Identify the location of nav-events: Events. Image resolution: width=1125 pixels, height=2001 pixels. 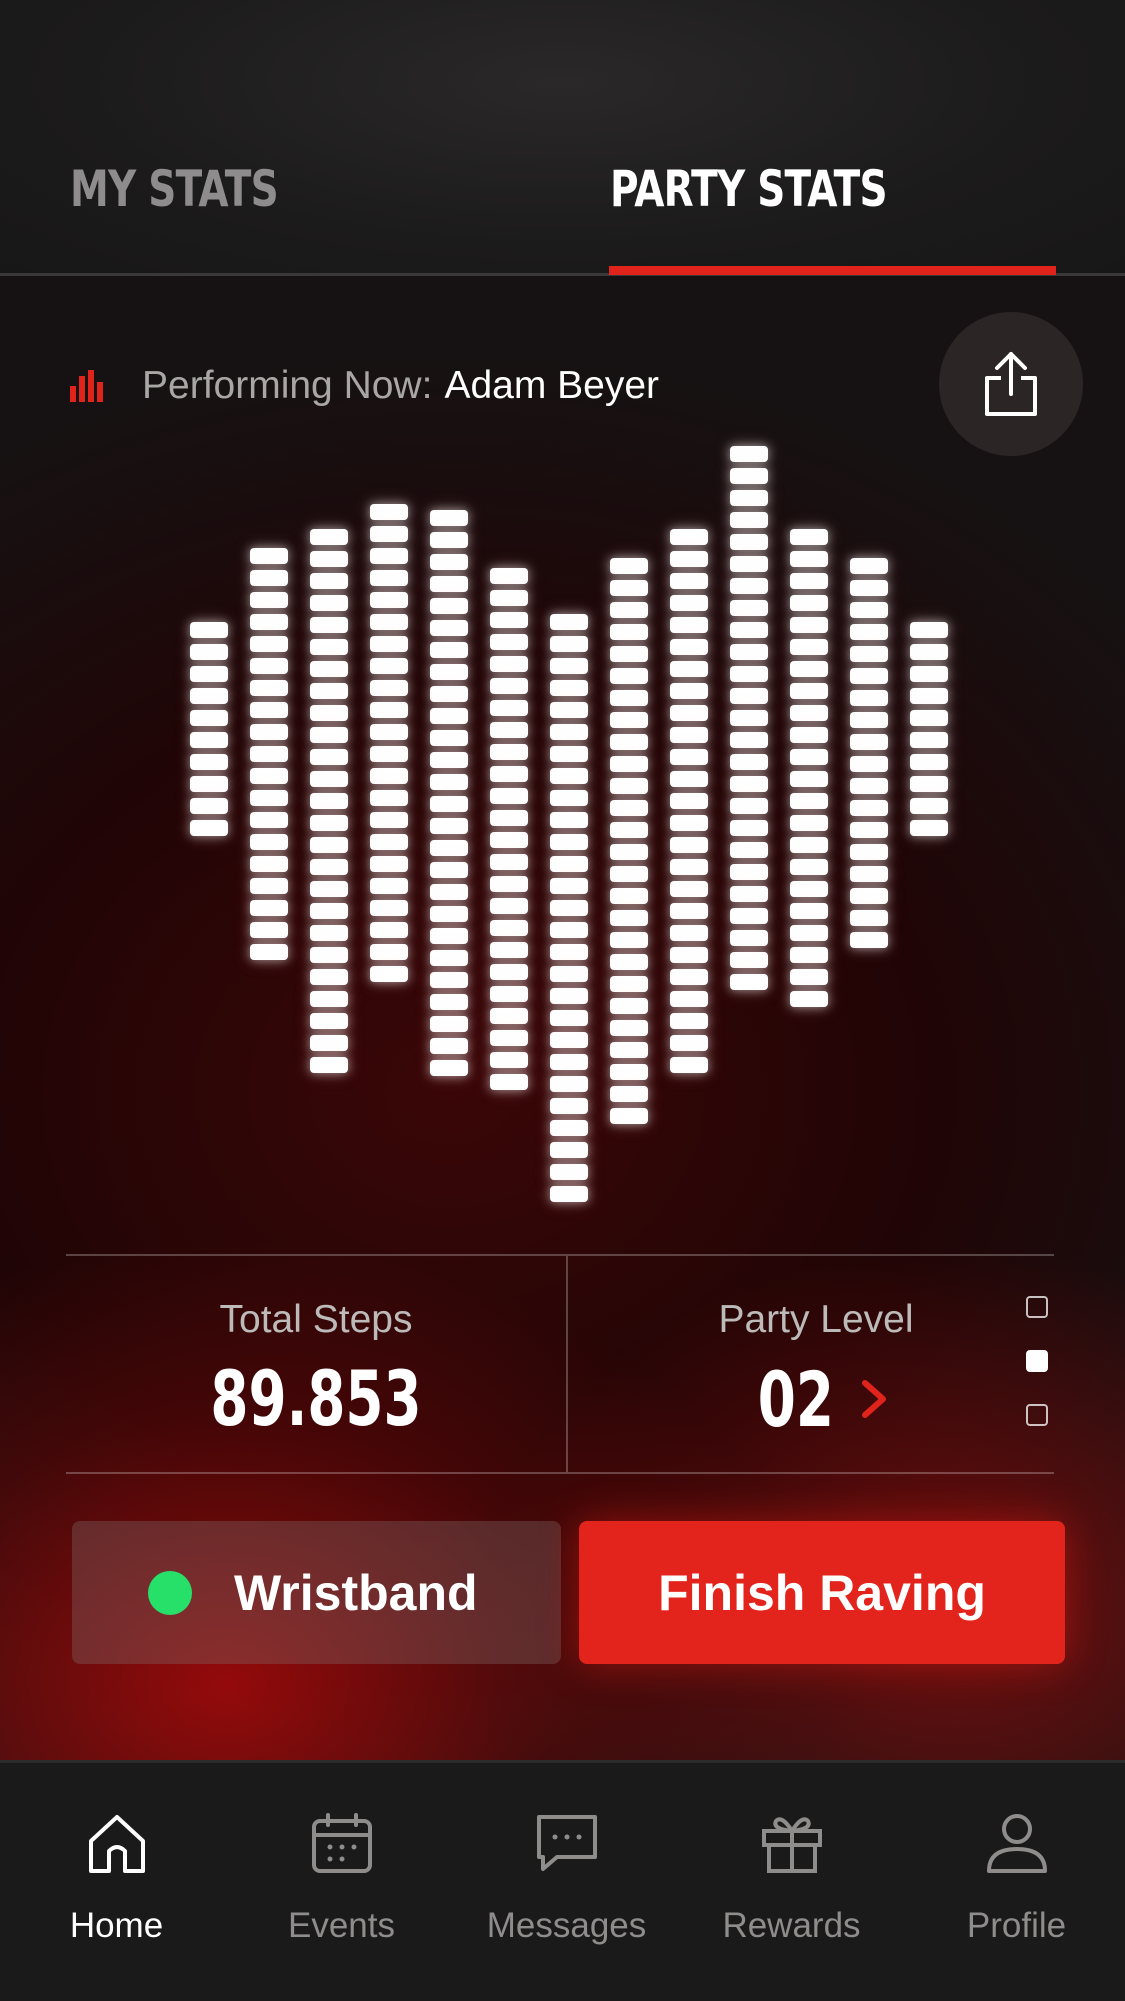
(341, 1882).